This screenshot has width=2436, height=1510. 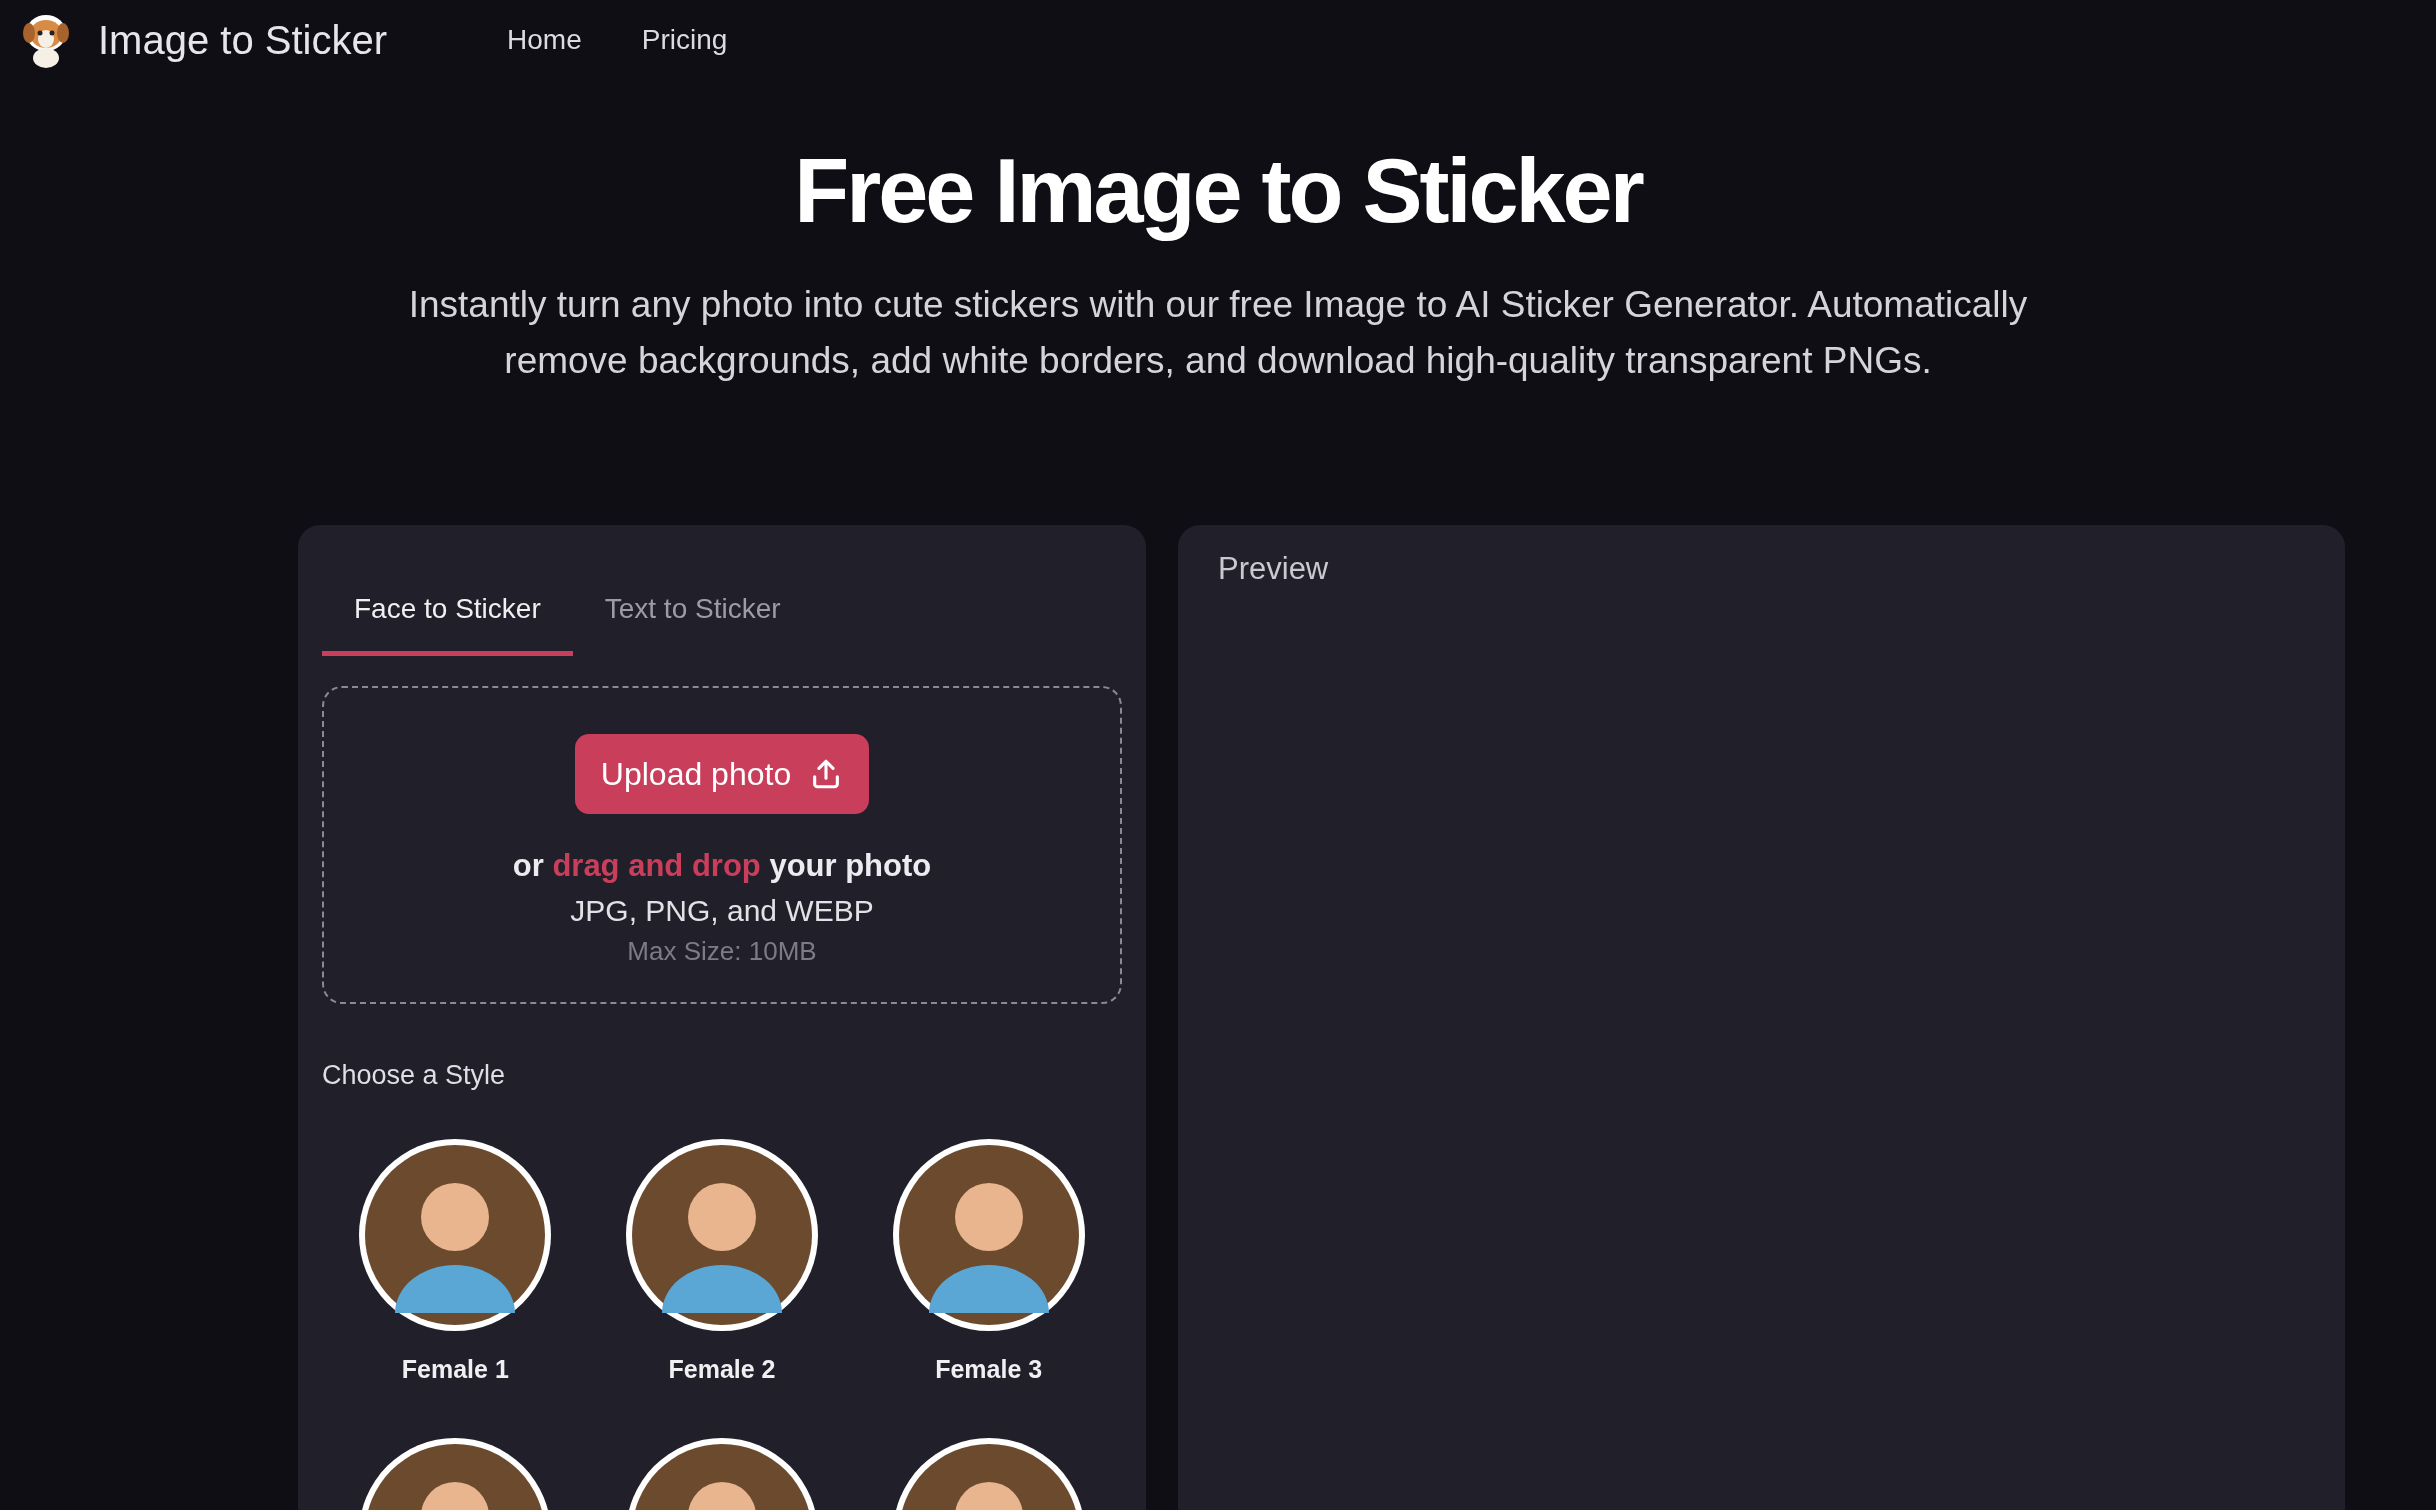 I want to click on max-size: Max Size: 10MB, so click(x=722, y=951).